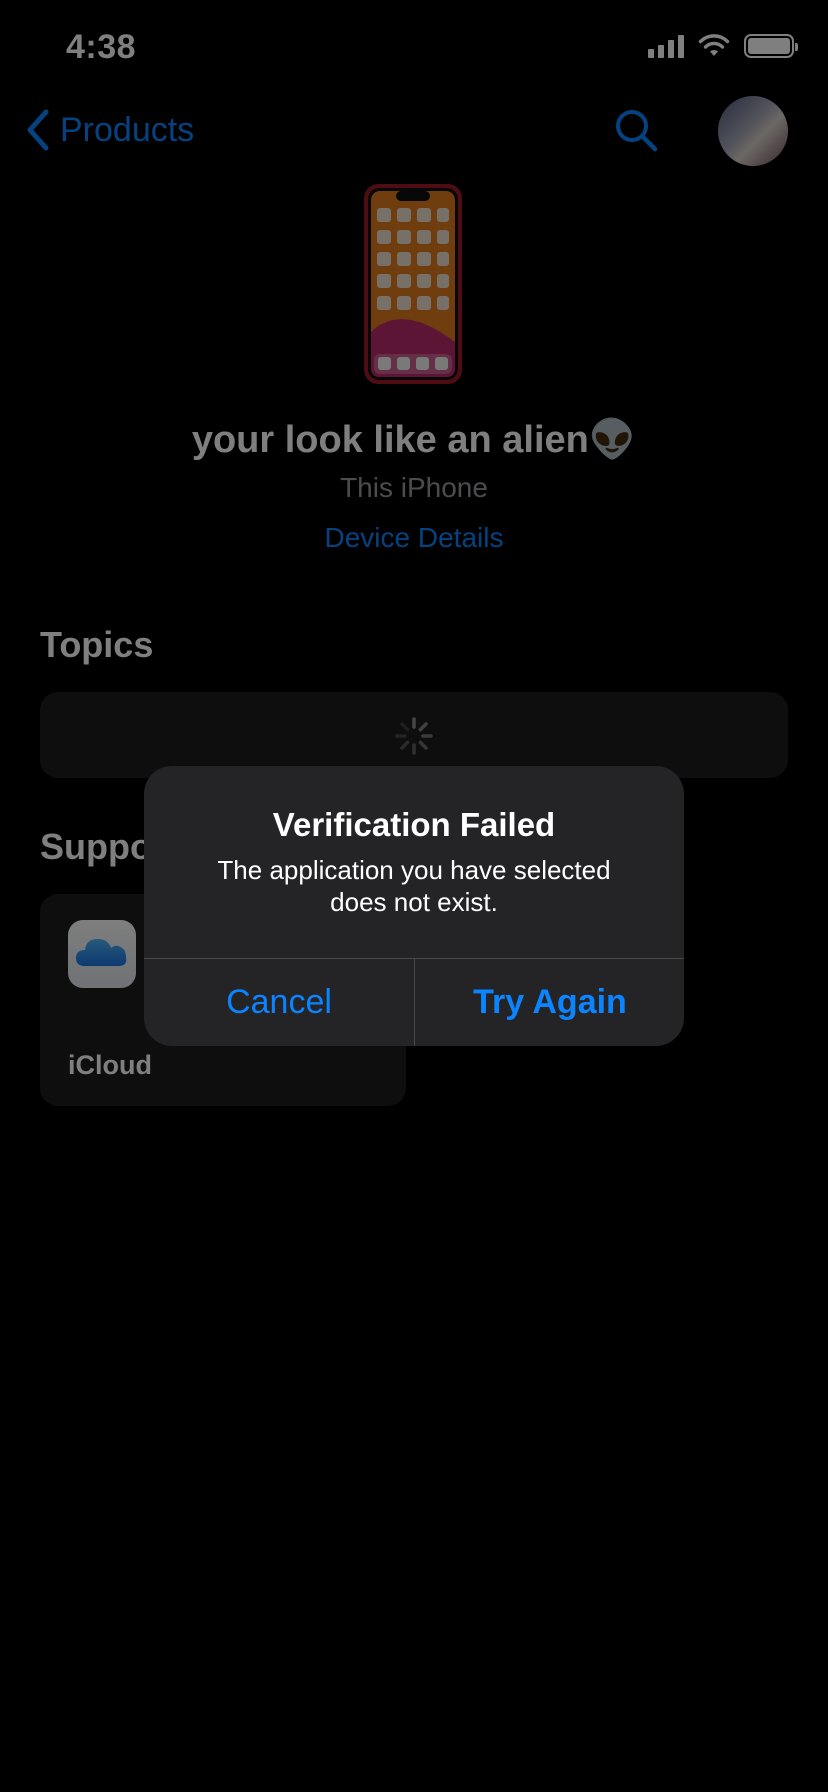 This screenshot has width=828, height=1792. Describe the element at coordinates (279, 1002) in the screenshot. I see `cancel-button: Cancel` at that location.